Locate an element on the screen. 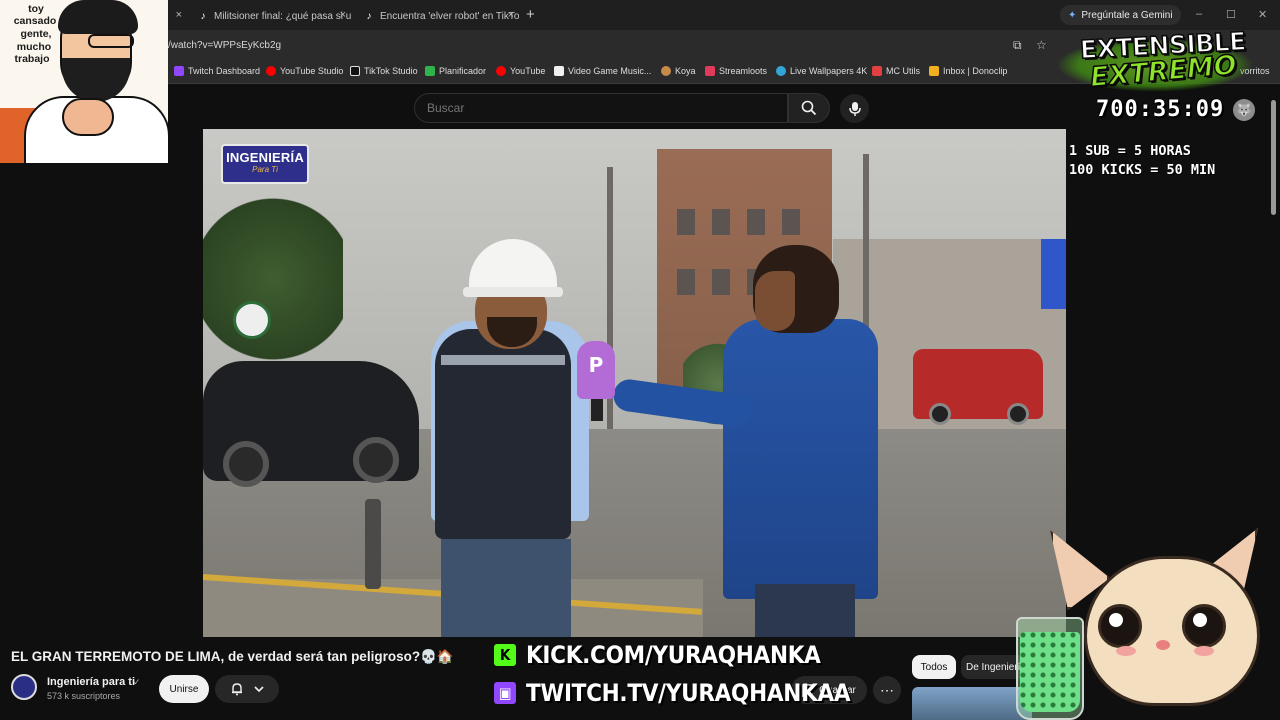 The image size is (1280, 720). watermark-line1: INGENIERÍA is located at coordinates (265, 157).